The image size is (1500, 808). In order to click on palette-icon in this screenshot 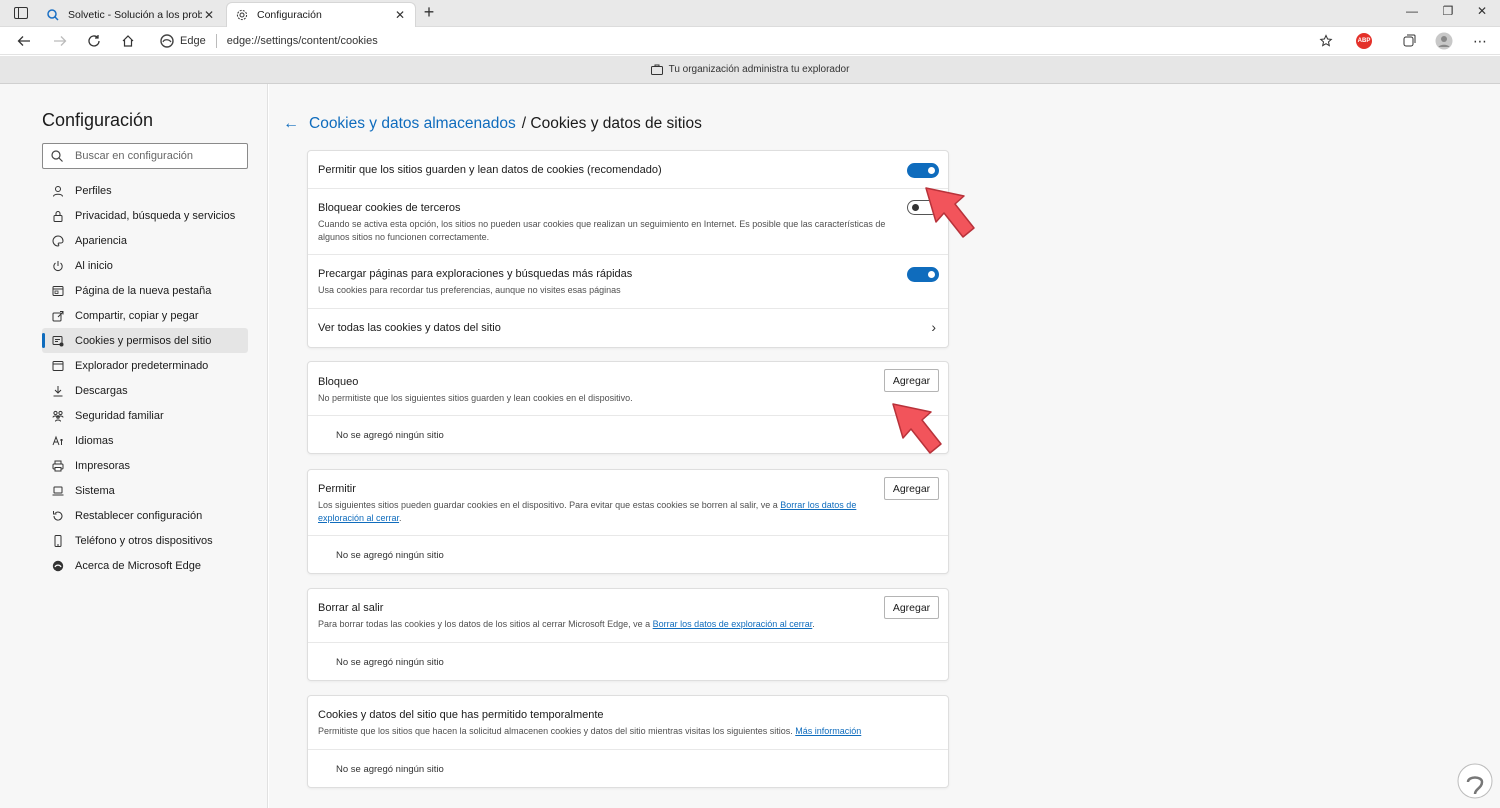, I will do `click(58, 241)`.